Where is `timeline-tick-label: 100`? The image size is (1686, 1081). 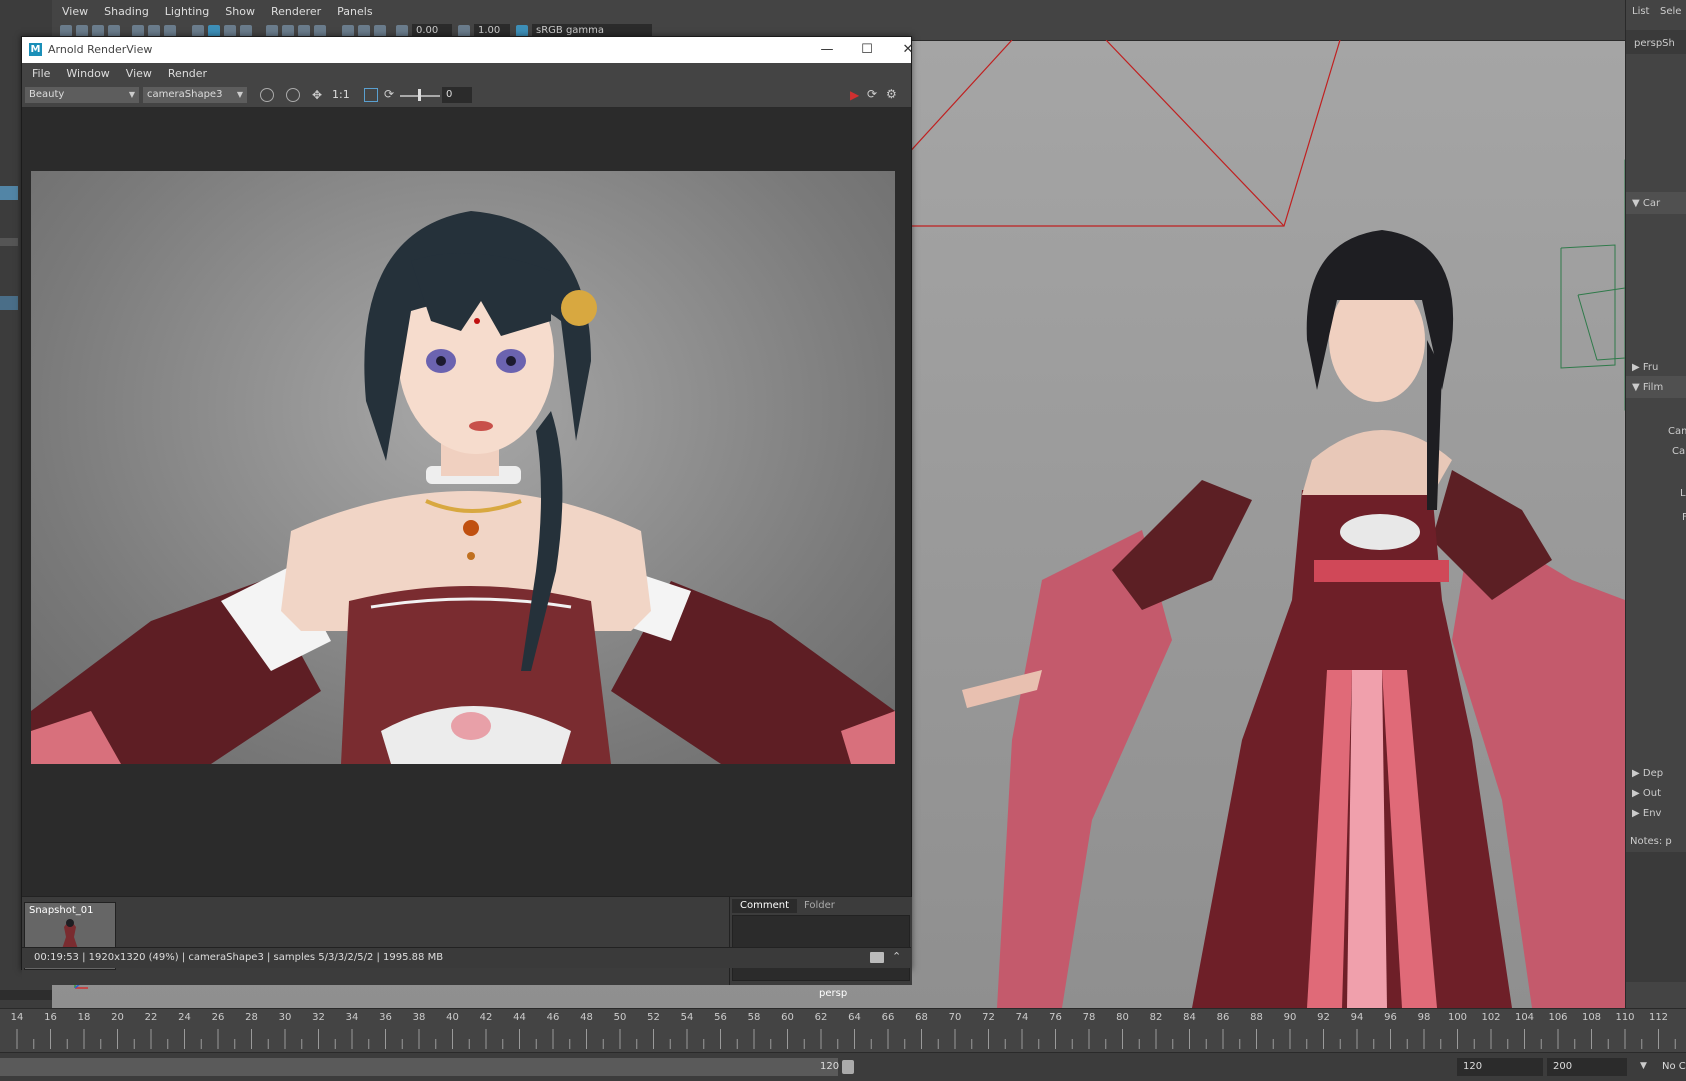 timeline-tick-label: 100 is located at coordinates (1457, 1017).